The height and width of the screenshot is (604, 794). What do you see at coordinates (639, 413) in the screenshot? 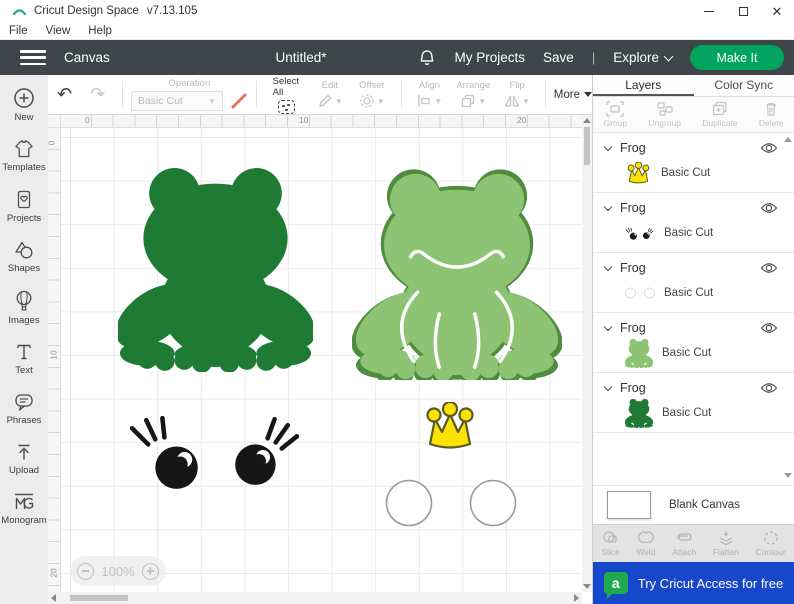
I see `frog-dark-thumbnail` at bounding box center [639, 413].